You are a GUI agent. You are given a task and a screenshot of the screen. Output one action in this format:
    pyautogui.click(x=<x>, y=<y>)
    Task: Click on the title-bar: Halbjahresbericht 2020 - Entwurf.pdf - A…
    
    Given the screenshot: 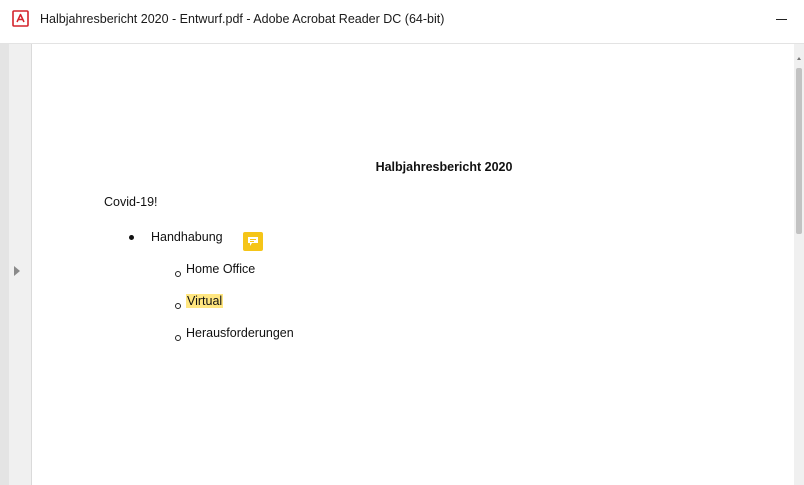 What is the action you would take?
    pyautogui.click(x=402, y=22)
    